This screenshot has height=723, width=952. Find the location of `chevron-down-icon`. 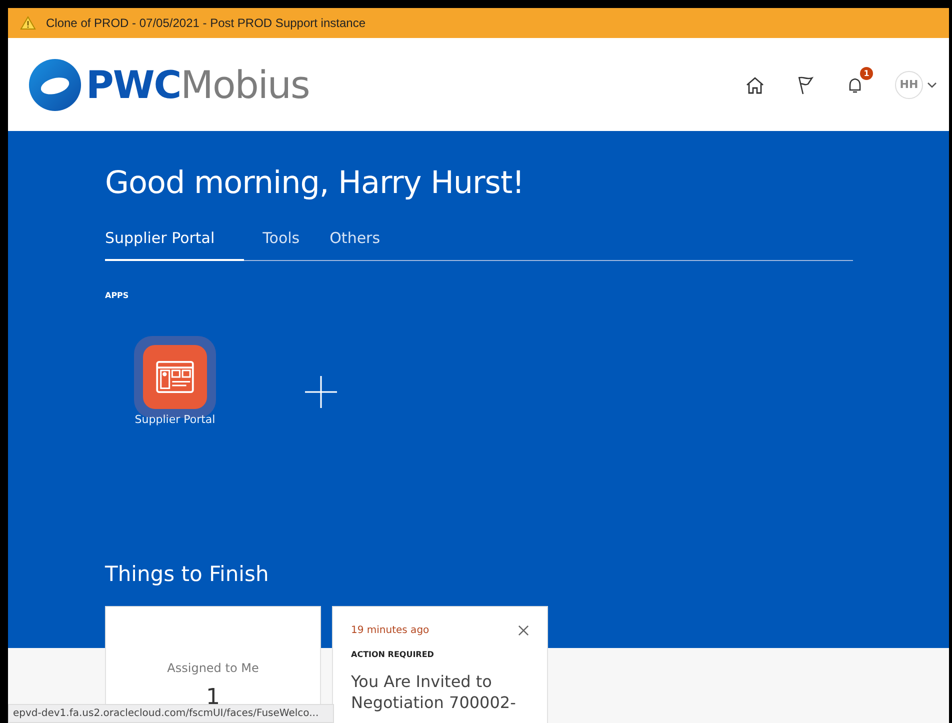

chevron-down-icon is located at coordinates (932, 85).